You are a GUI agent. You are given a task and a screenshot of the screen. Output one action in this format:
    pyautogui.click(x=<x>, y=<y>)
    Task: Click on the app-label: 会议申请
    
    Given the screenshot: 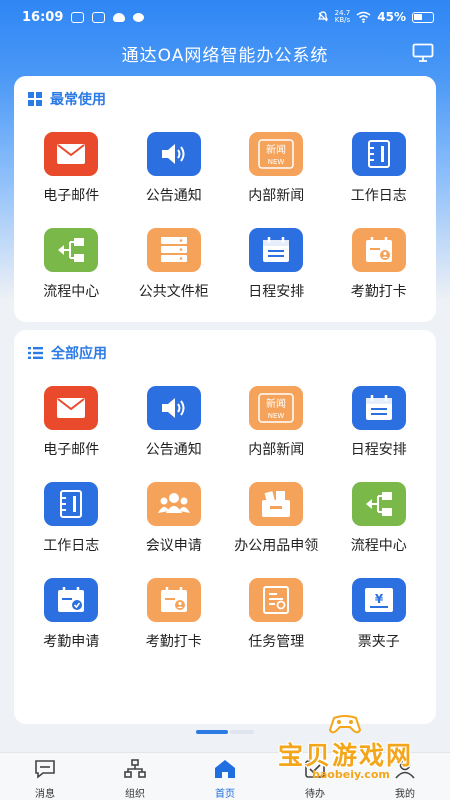 What is the action you would take?
    pyautogui.click(x=173, y=546)
    